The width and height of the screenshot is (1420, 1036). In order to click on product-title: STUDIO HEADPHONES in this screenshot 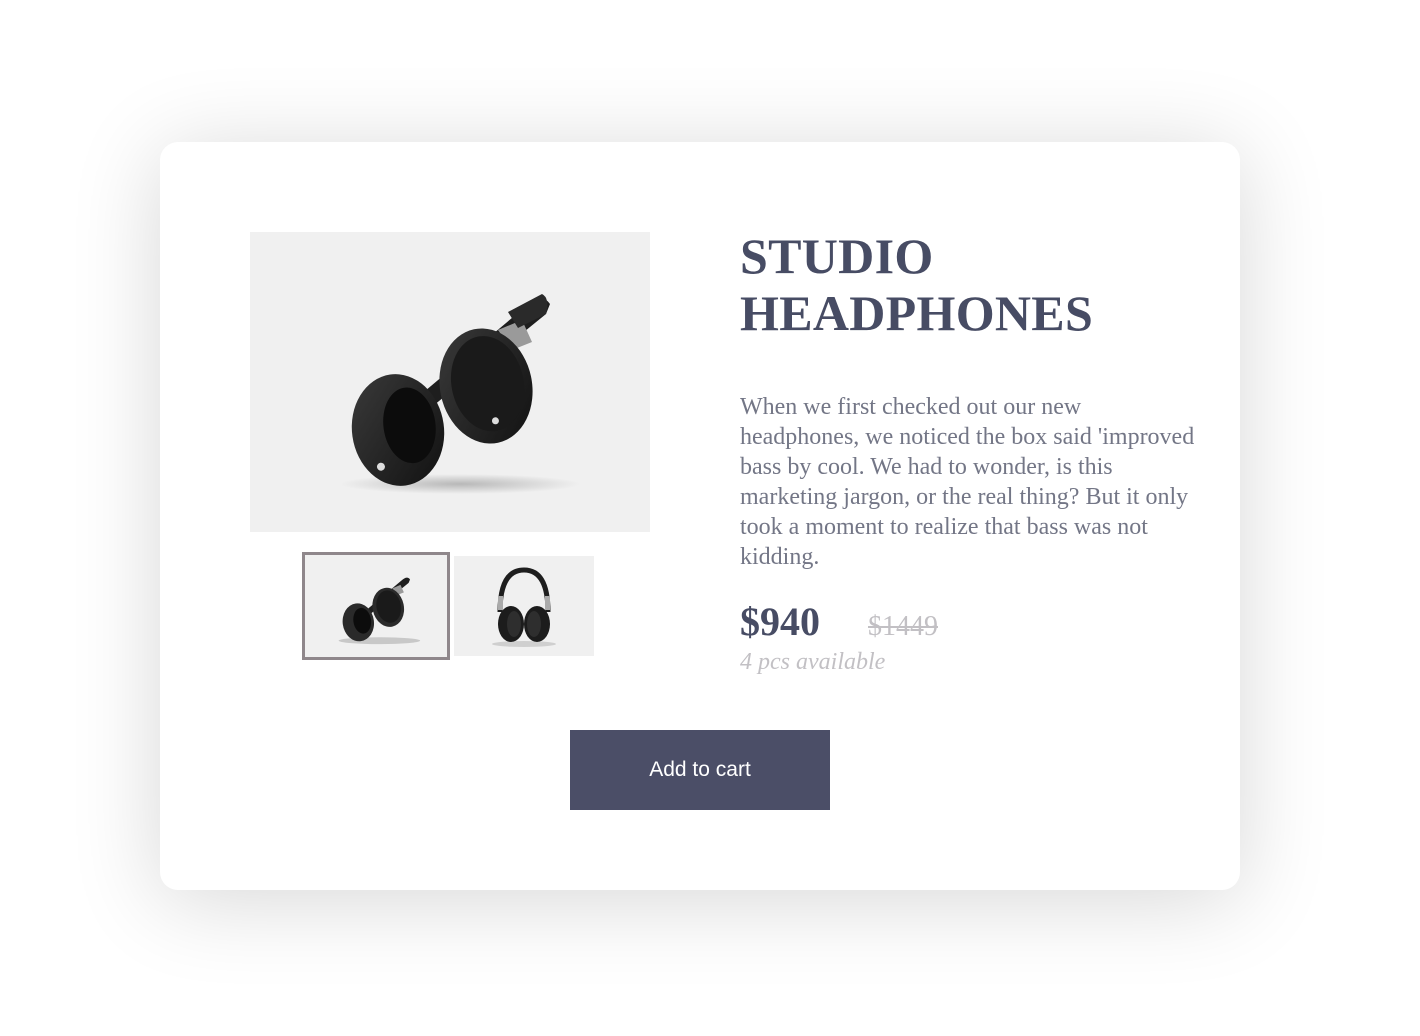, I will do `click(970, 285)`.